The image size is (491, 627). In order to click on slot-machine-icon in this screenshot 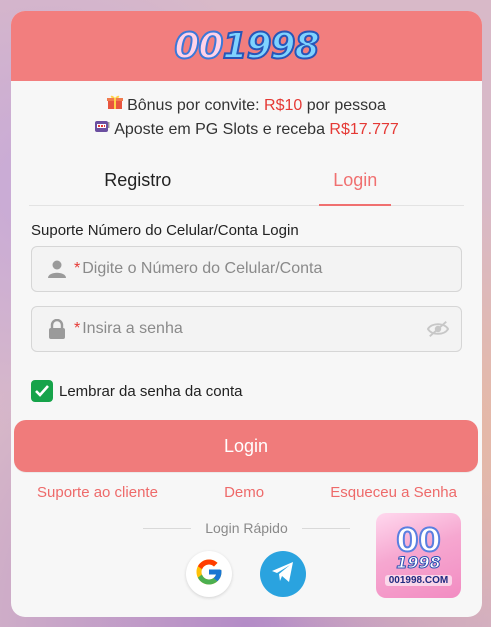, I will do `click(102, 130)`.